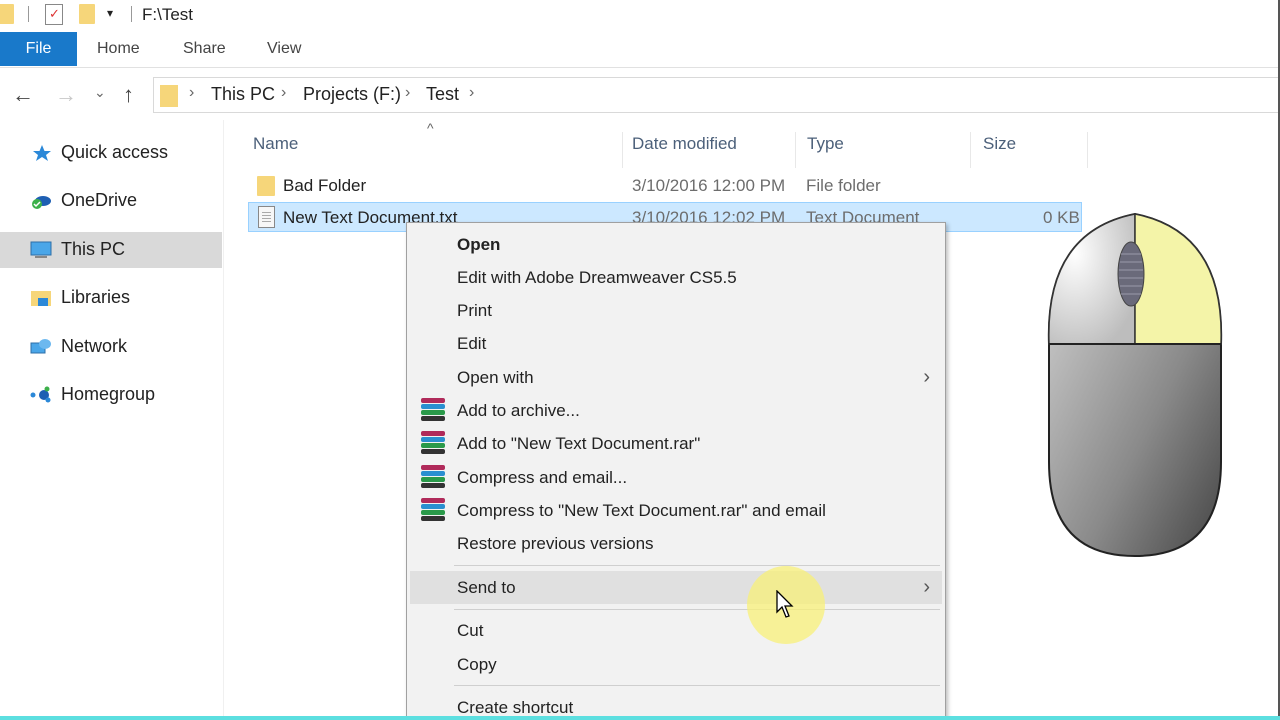 This screenshot has width=1280, height=720. What do you see at coordinates (708, 150) in the screenshot?
I see `column-header-date-modified: Date modified` at bounding box center [708, 150].